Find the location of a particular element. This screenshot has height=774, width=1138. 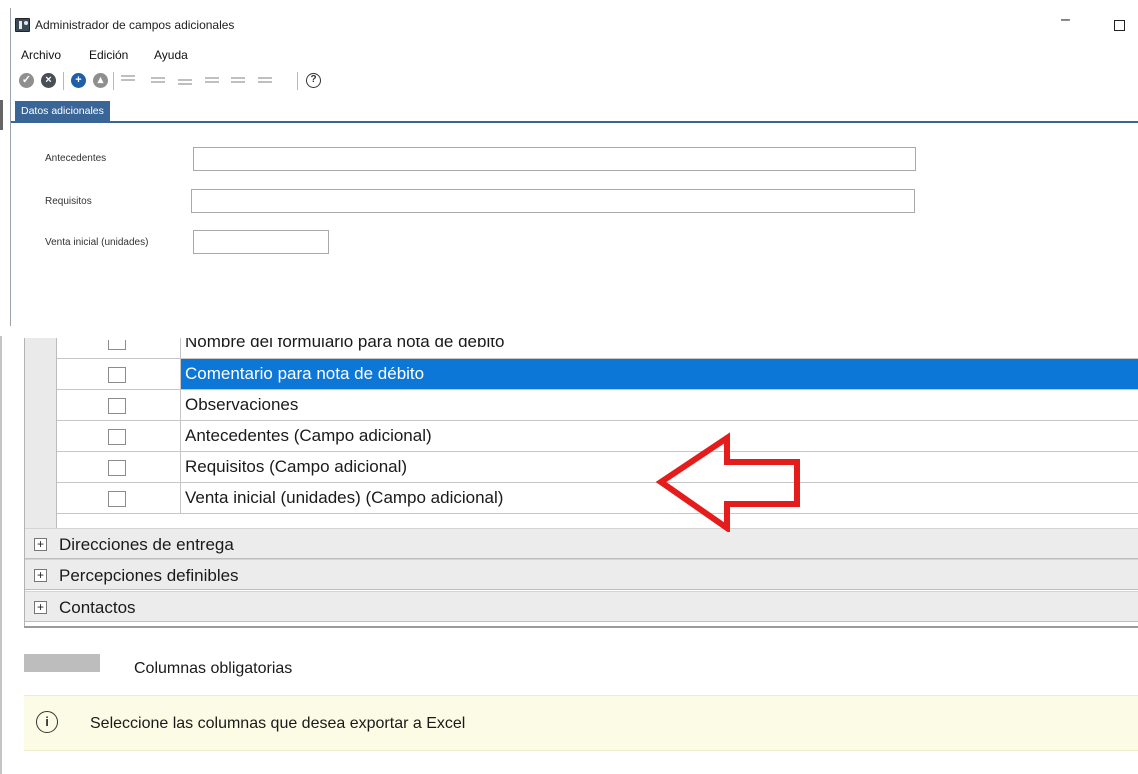

venta-inicial-label: Venta inicial (unidades) is located at coordinates (97, 242).